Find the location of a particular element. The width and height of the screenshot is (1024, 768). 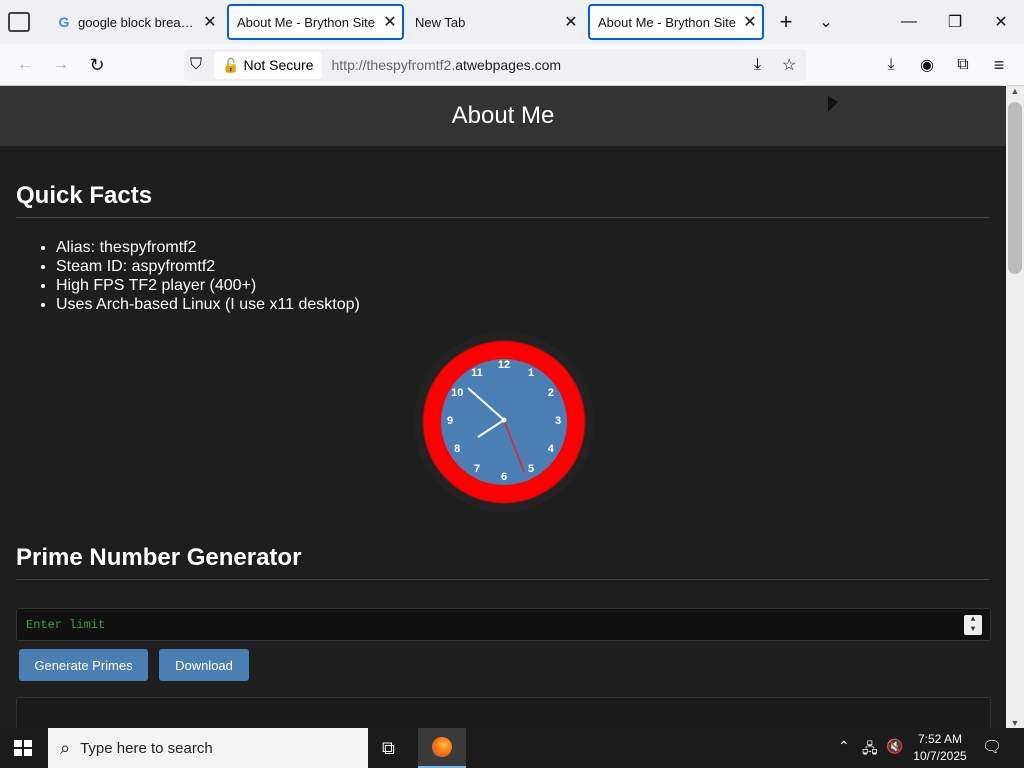

clock-center is located at coordinates (504, 420).